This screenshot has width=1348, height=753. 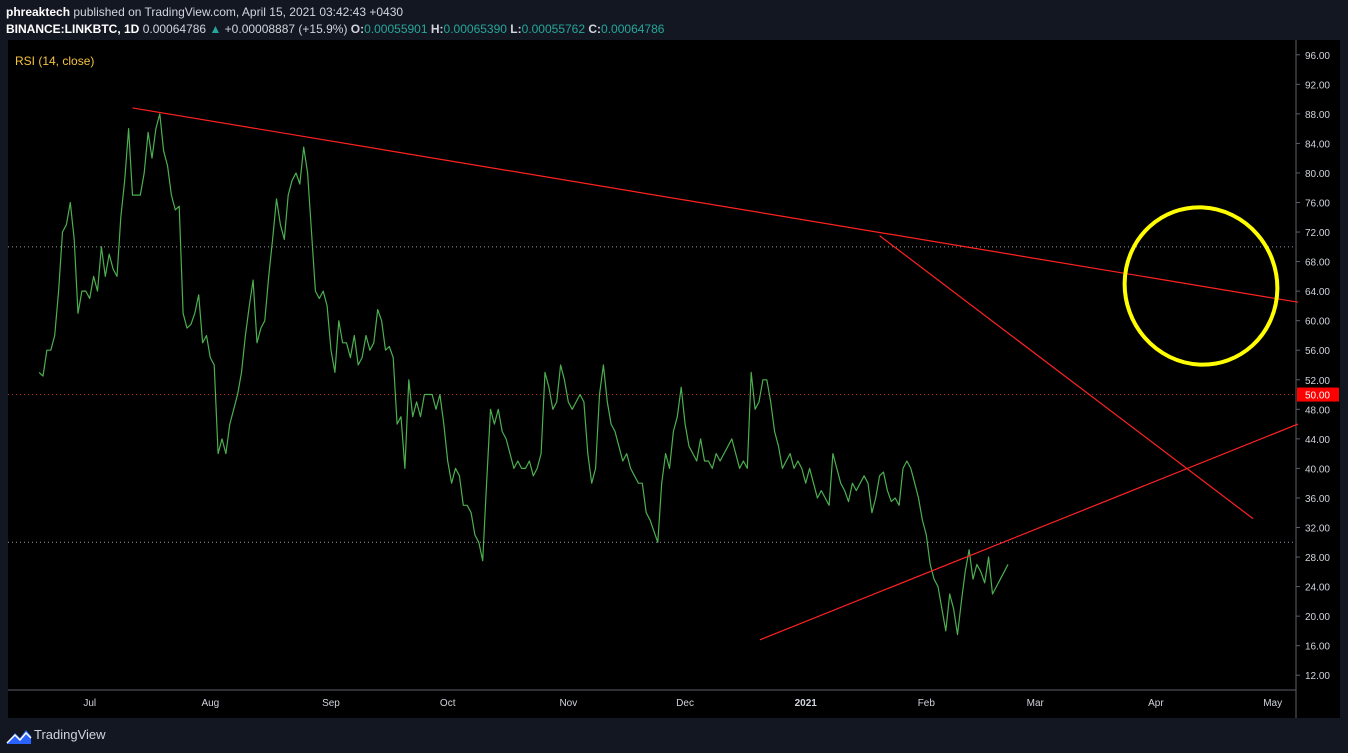 What do you see at coordinates (1317, 351) in the screenshot?
I see `y-tick-label: 56.00` at bounding box center [1317, 351].